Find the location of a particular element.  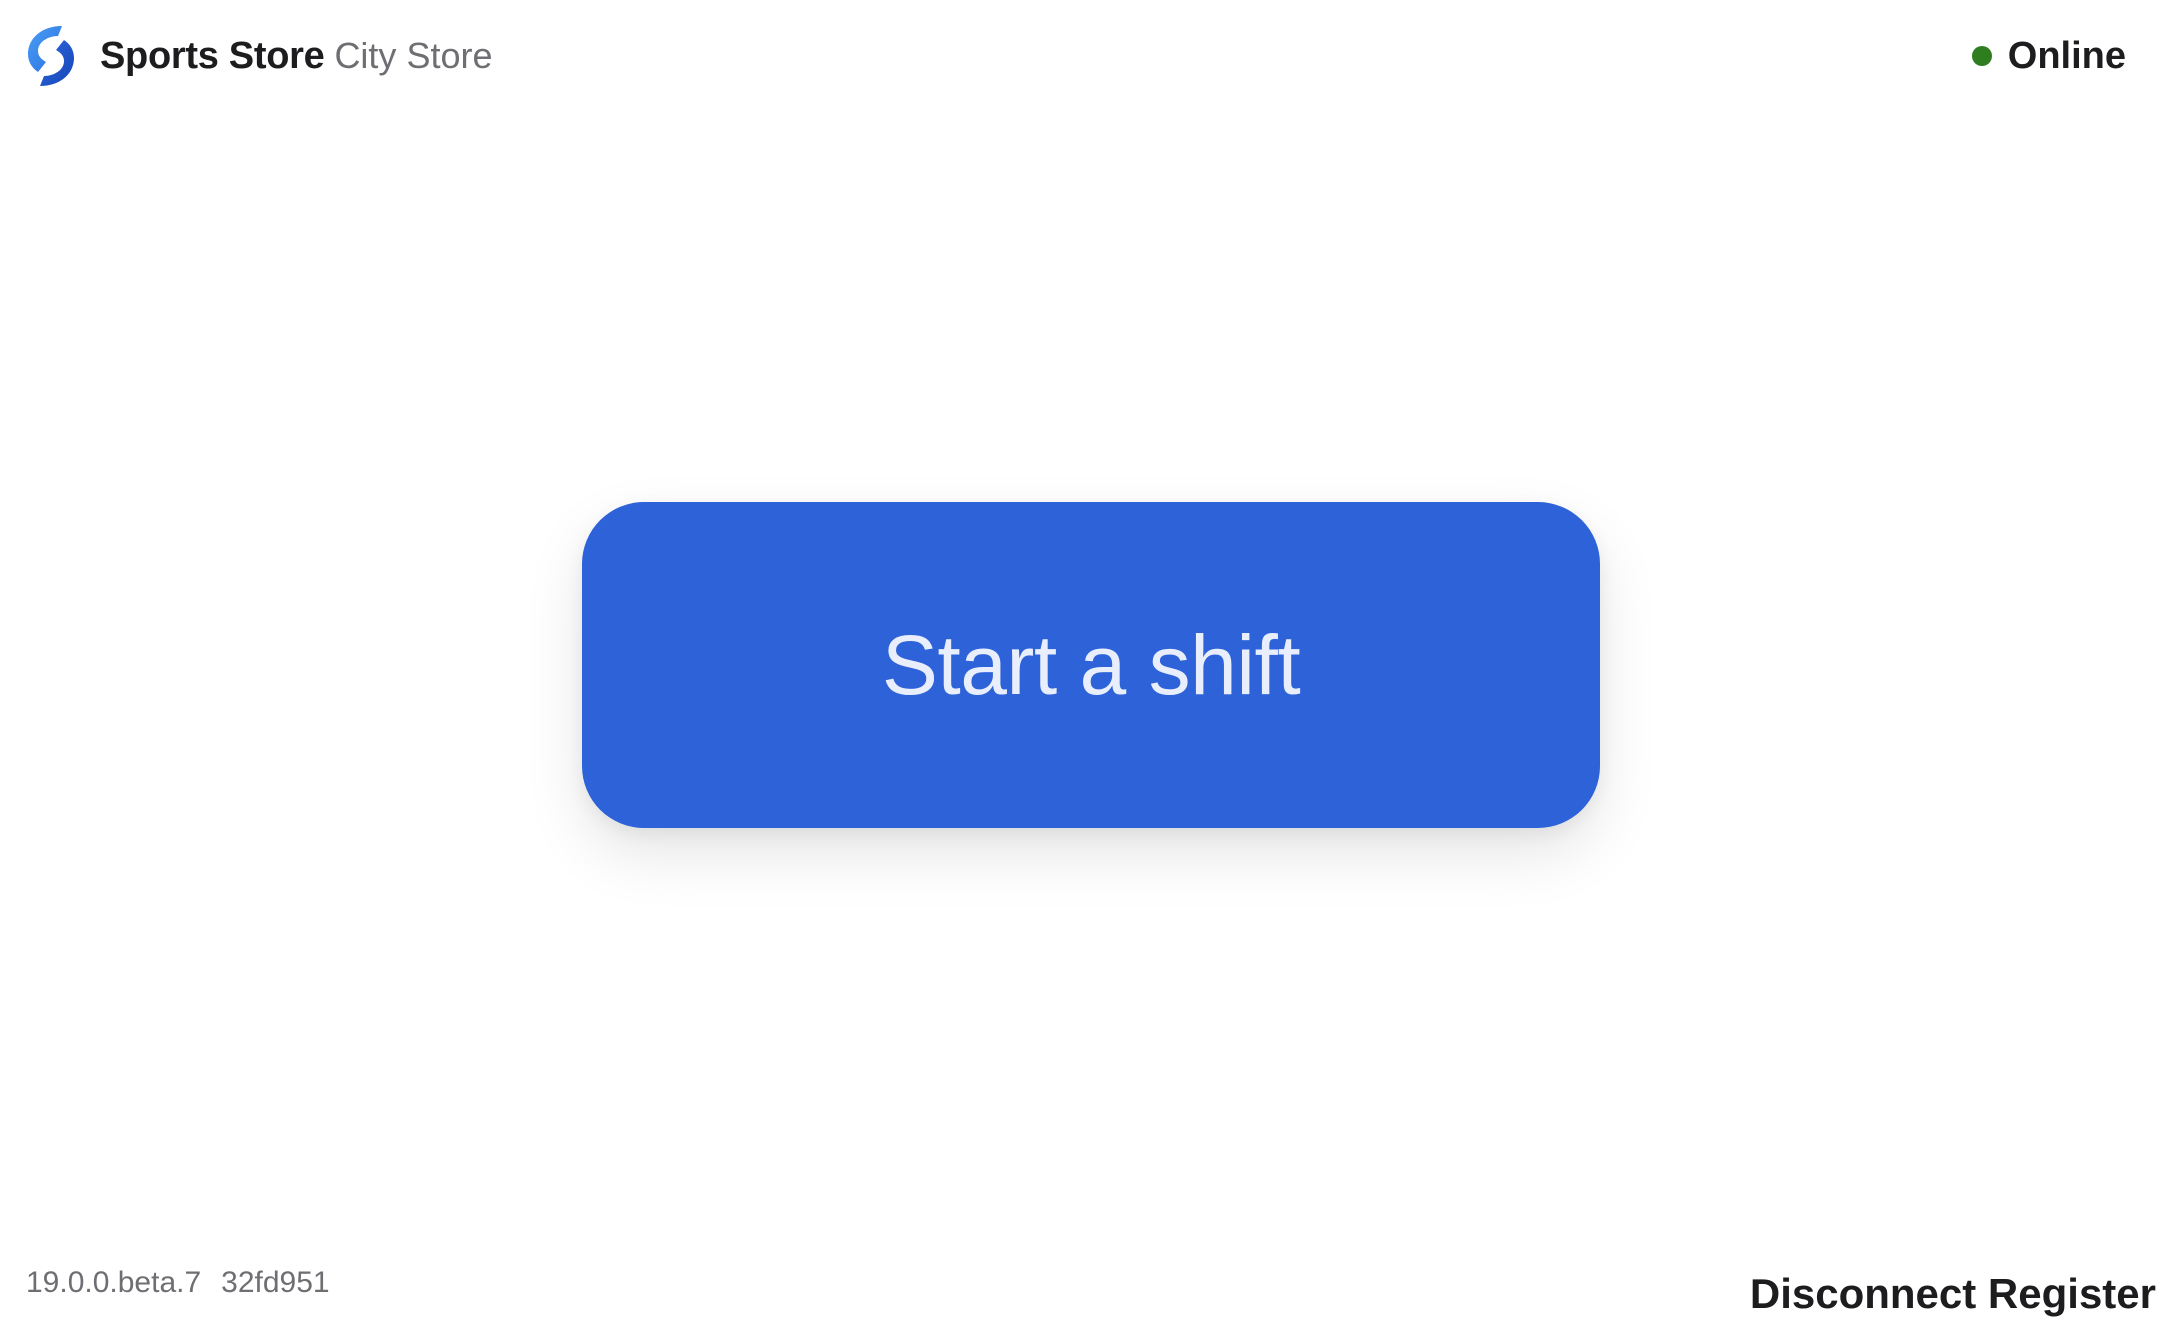

start-shift-button: Start a shift is located at coordinates (1091, 665).